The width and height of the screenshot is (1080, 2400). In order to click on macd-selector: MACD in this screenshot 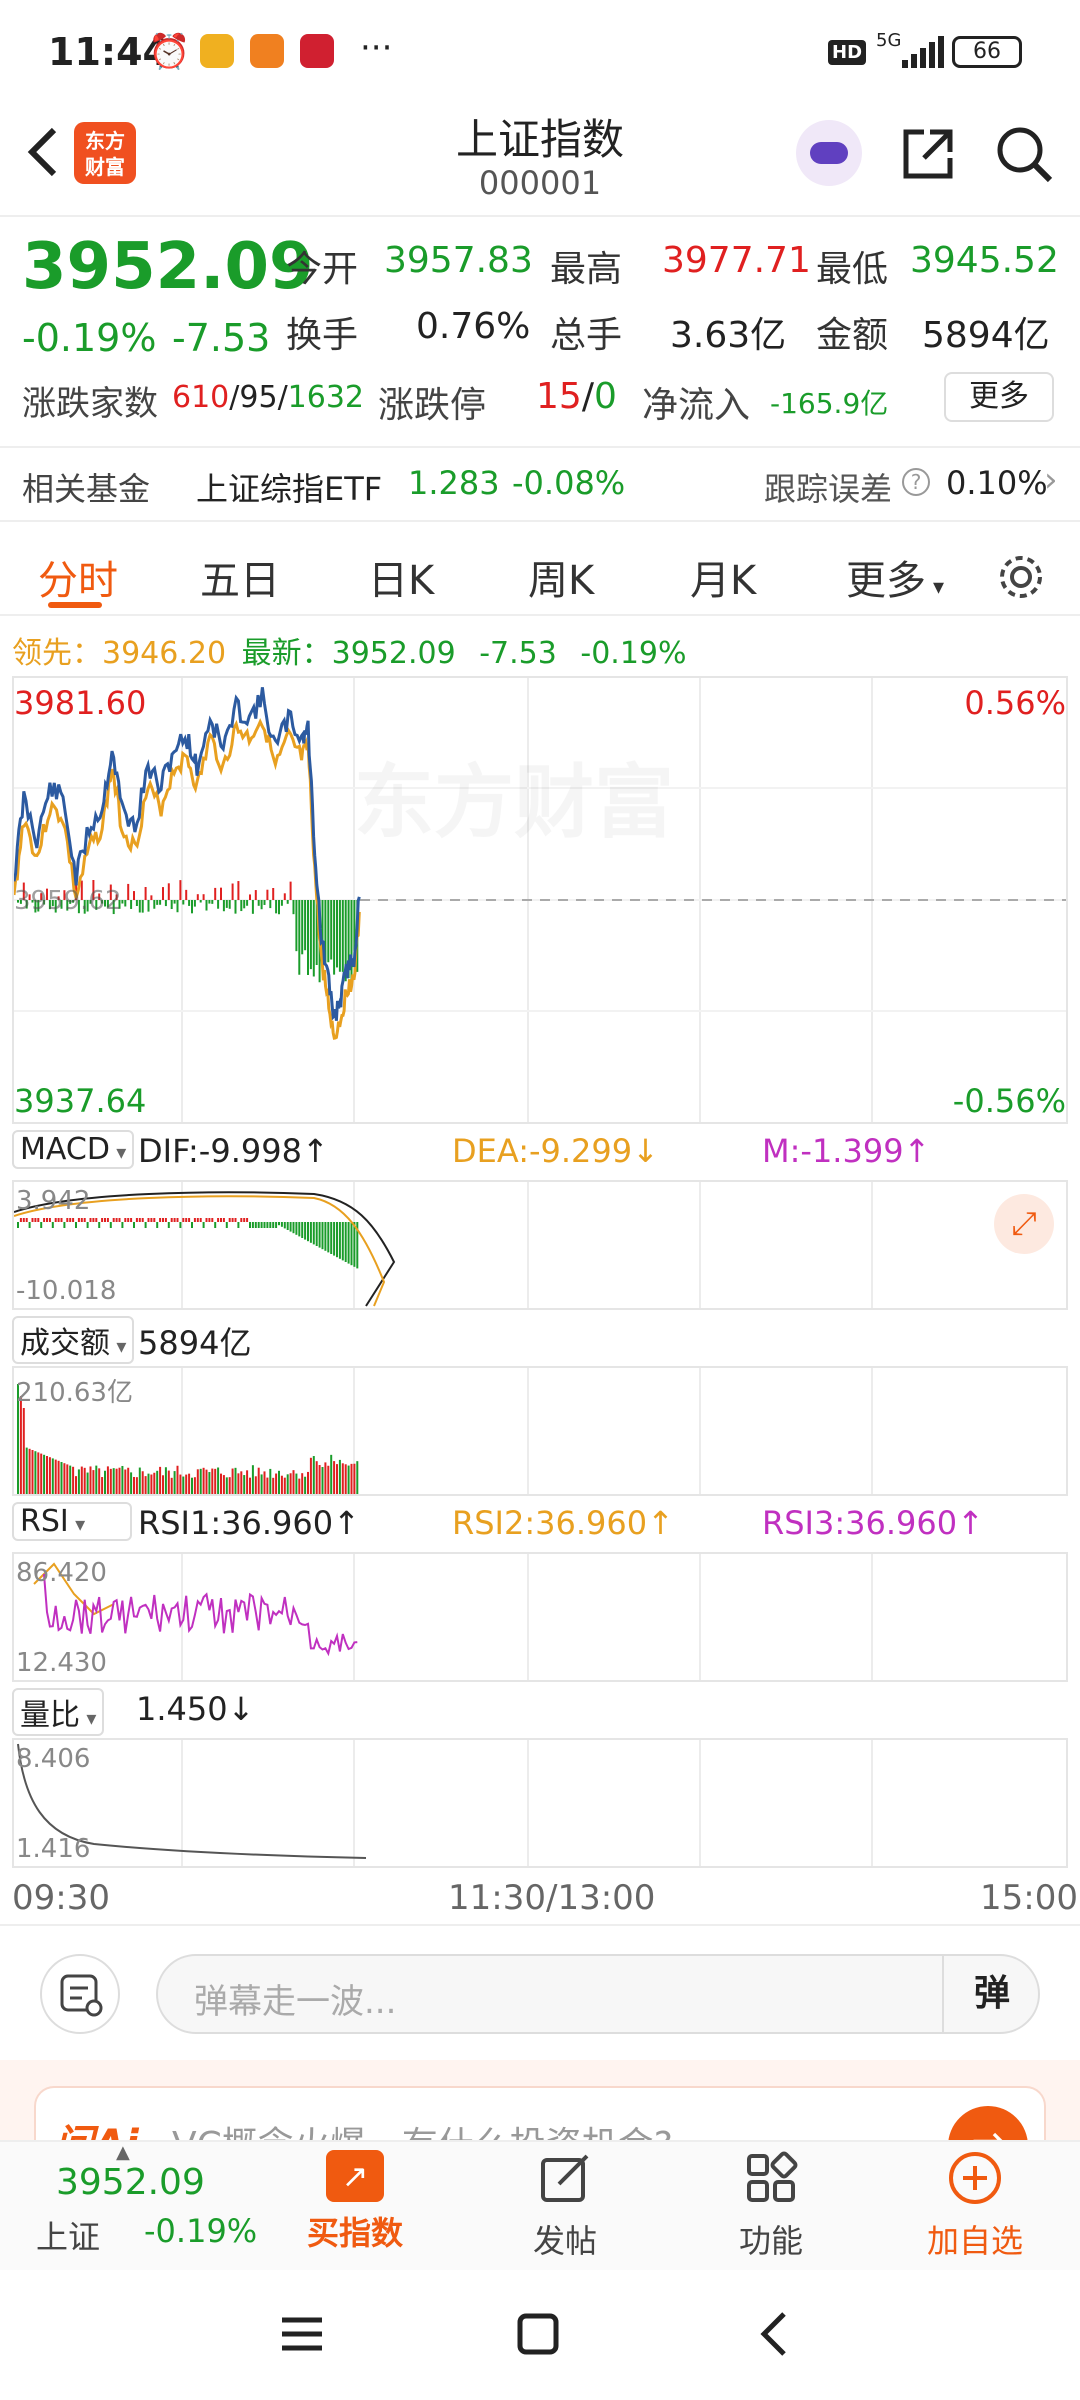, I will do `click(73, 1149)`.